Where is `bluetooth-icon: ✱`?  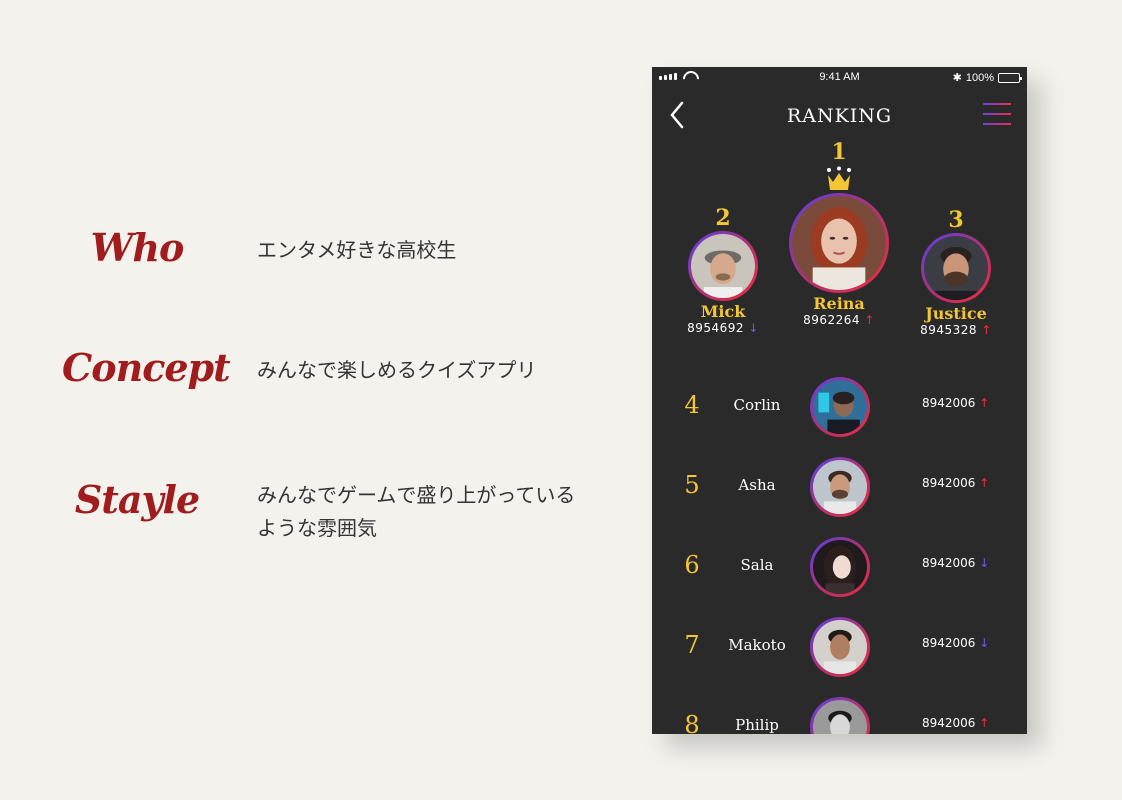 bluetooth-icon: ✱ is located at coordinates (957, 78).